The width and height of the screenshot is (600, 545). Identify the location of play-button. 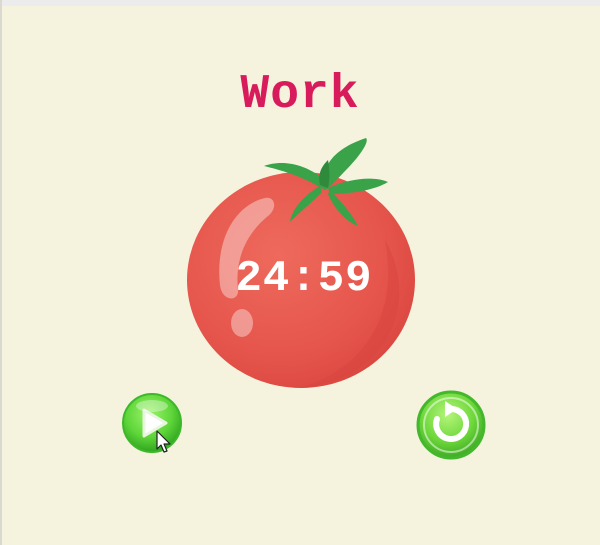
(152, 423).